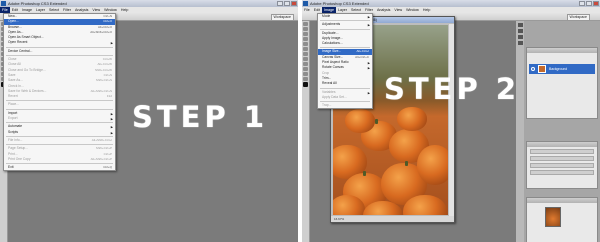  I want to click on visibility-eye-icon, so click(533, 69).